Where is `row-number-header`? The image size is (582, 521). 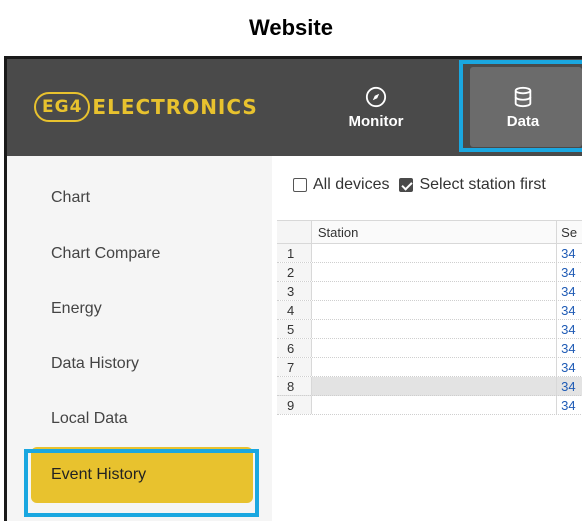
row-number-header is located at coordinates (294, 232).